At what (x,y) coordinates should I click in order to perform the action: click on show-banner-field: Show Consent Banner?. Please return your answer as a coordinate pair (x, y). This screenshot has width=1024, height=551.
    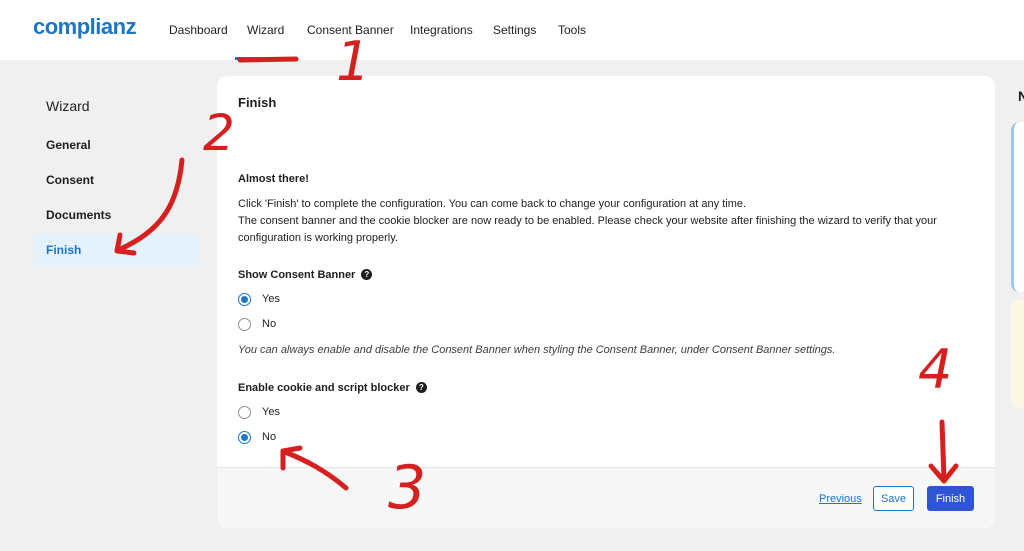
    Looking at the image, I should click on (305, 275).